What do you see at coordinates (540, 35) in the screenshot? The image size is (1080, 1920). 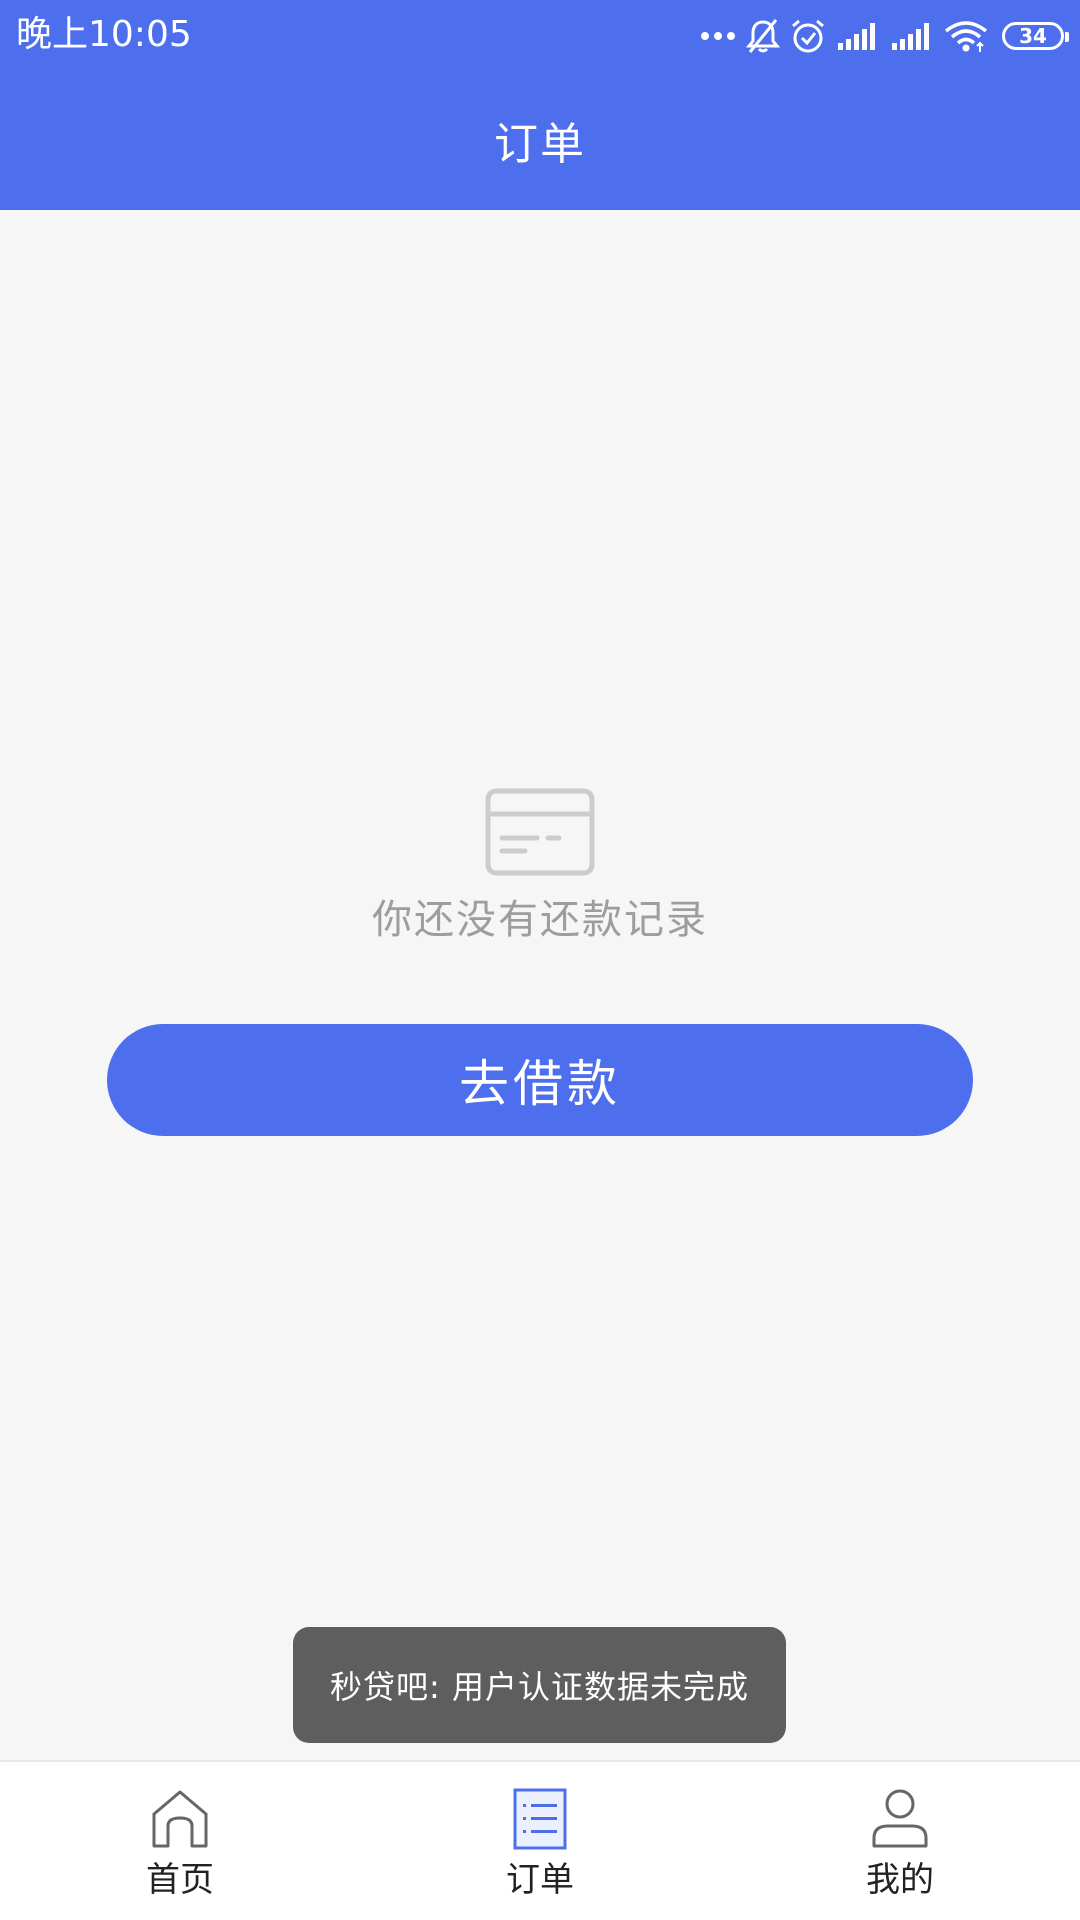 I see `status-bar: 晚上10:05 34` at bounding box center [540, 35].